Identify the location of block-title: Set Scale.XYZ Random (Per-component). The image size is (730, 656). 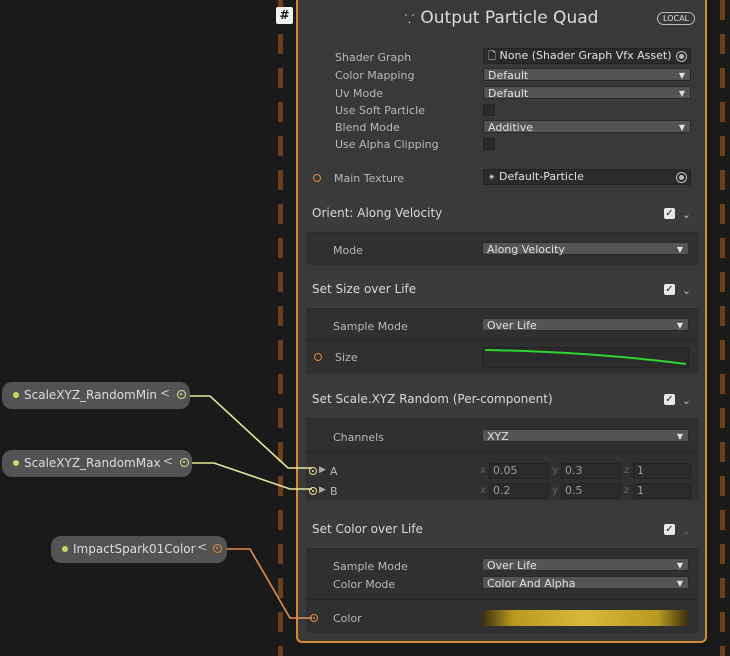
(432, 399).